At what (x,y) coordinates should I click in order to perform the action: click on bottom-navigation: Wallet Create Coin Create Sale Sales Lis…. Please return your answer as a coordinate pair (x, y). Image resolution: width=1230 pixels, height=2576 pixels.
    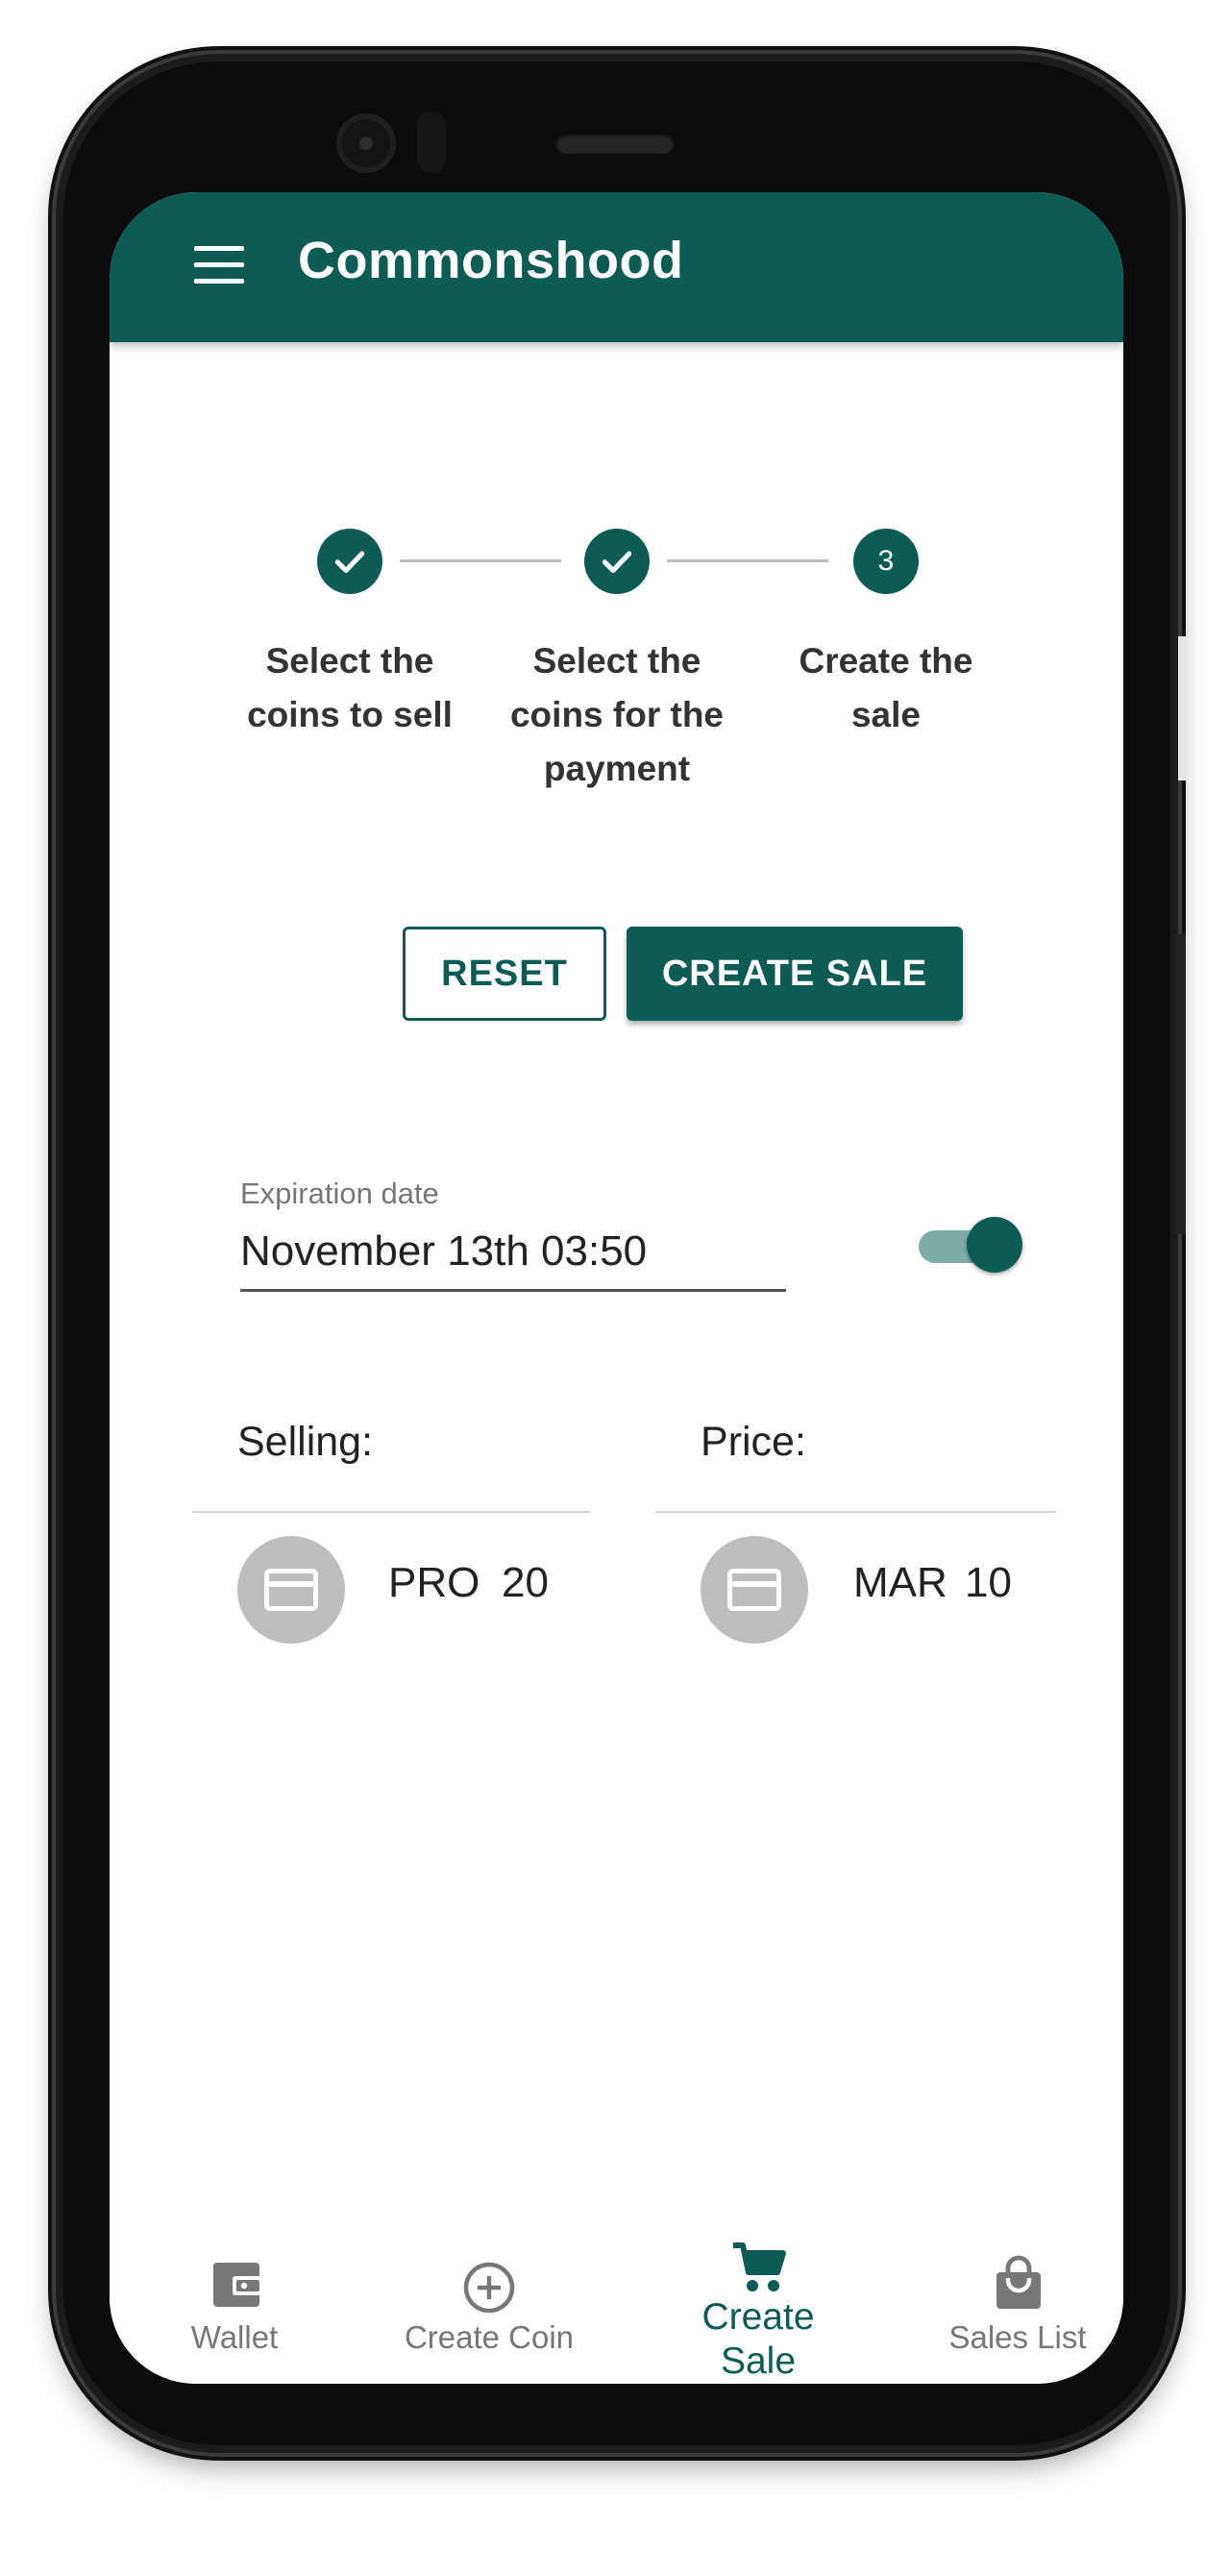
    Looking at the image, I should click on (616, 2312).